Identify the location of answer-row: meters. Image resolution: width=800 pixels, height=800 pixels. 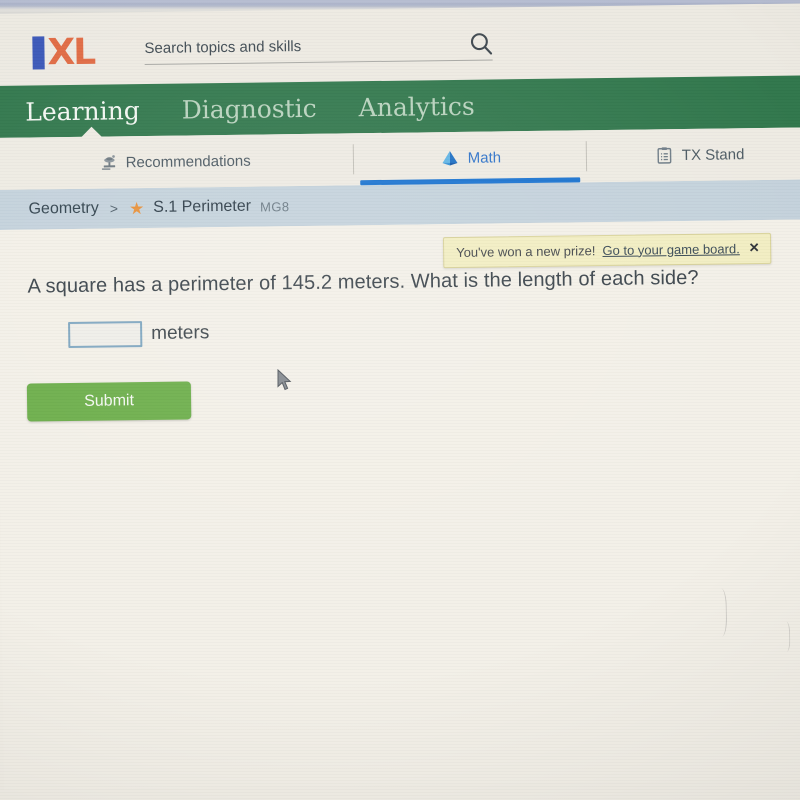
(139, 334).